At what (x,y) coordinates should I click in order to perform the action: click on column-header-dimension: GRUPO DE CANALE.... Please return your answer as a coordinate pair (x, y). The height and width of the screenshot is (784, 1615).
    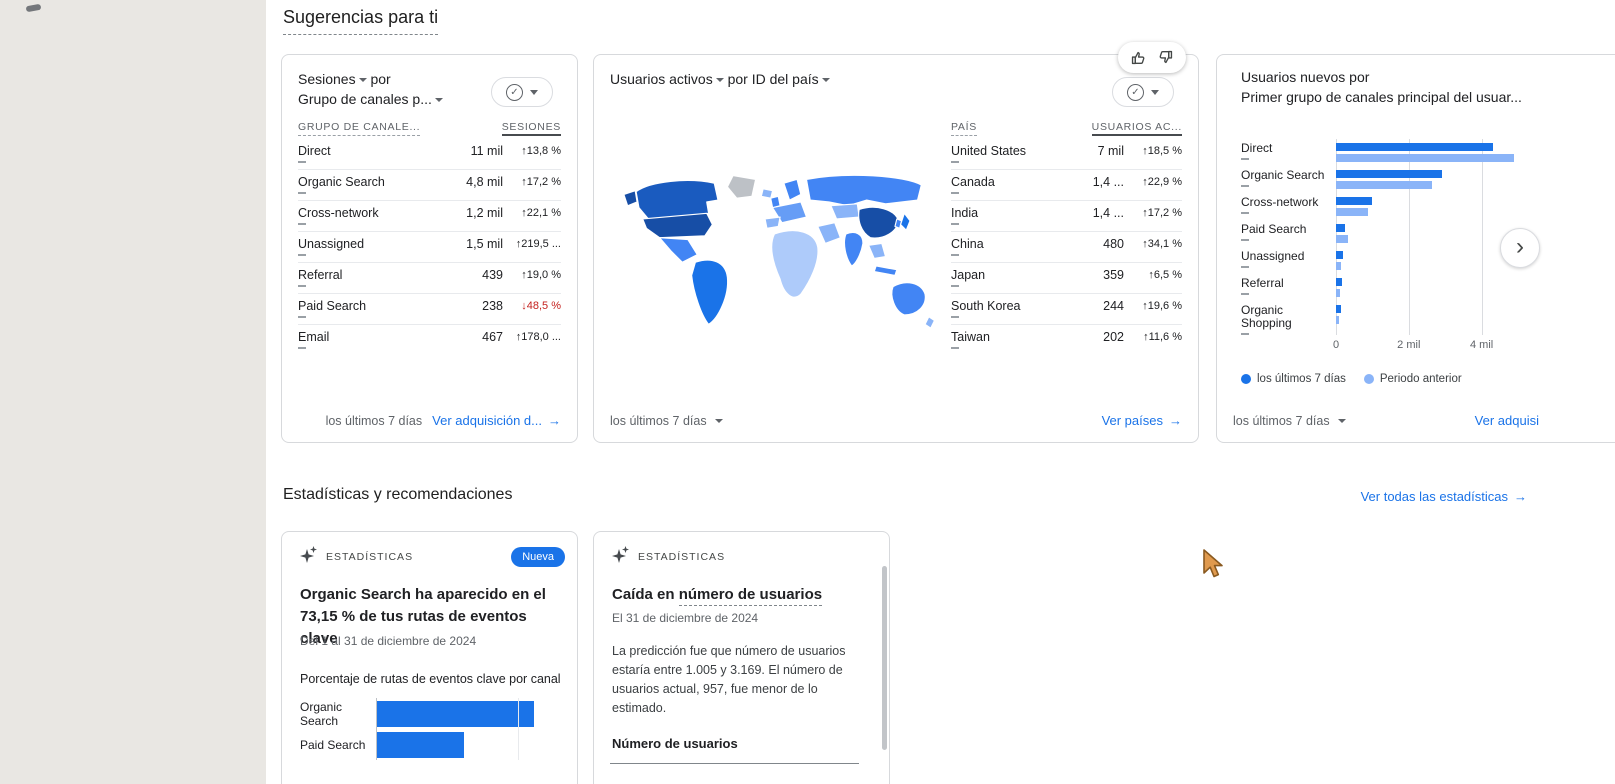
    Looking at the image, I should click on (359, 128).